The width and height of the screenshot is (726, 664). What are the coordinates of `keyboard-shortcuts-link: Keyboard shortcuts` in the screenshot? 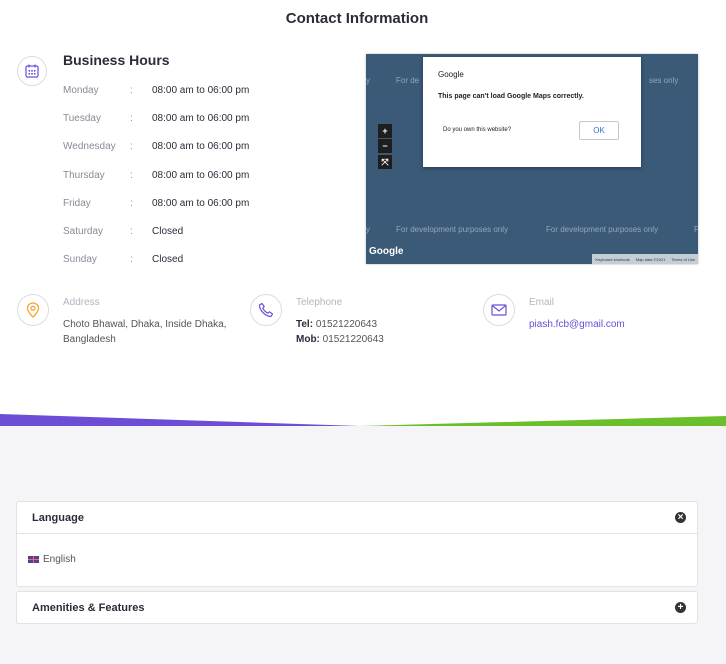 It's located at (612, 259).